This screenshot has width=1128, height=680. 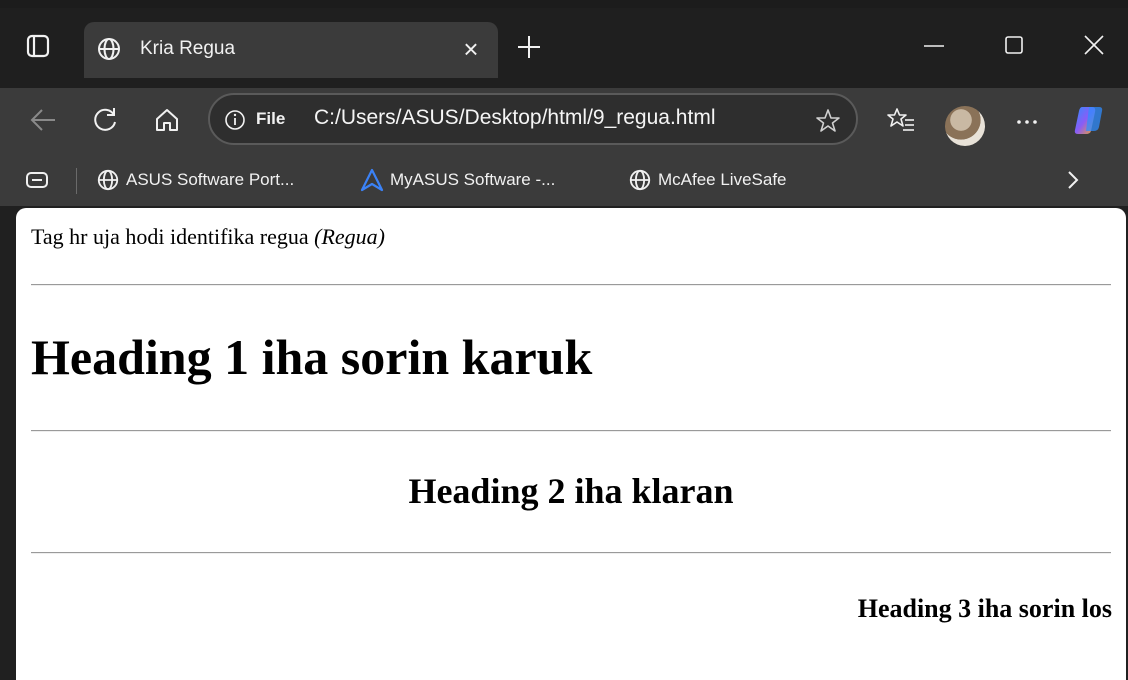 What do you see at coordinates (828, 121) in the screenshot?
I see `favorite-star-icon` at bounding box center [828, 121].